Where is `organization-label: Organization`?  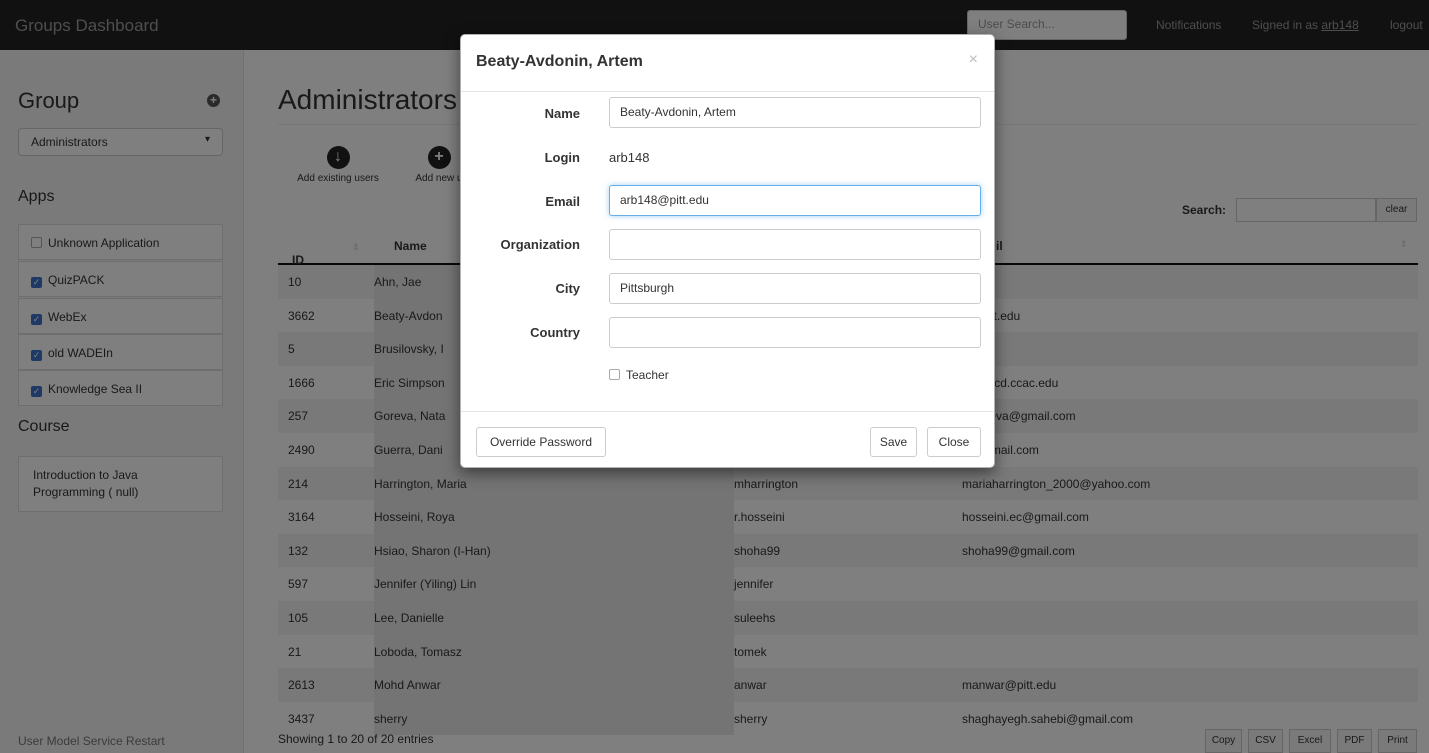
organization-label: Organization is located at coordinates (540, 244).